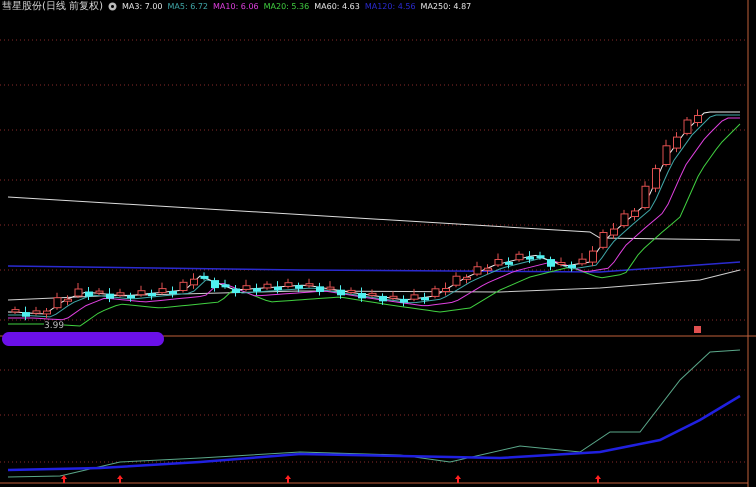 Image resolution: width=756 pixels, height=487 pixels. I want to click on low-price-label: 3.99, so click(54, 326).